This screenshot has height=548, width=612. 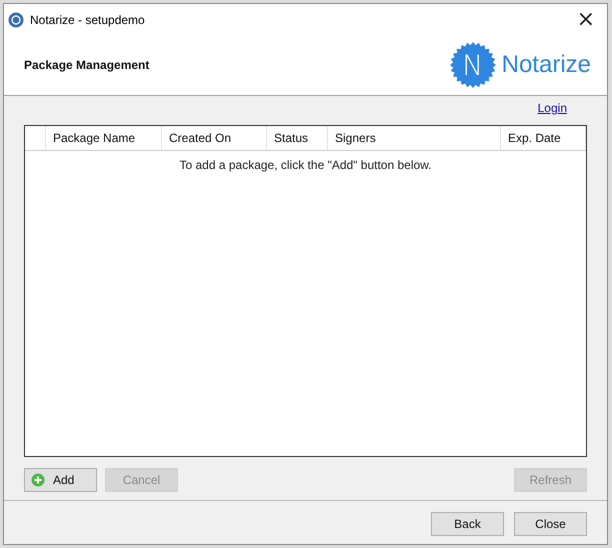 What do you see at coordinates (552, 110) in the screenshot?
I see `login-link: Login` at bounding box center [552, 110].